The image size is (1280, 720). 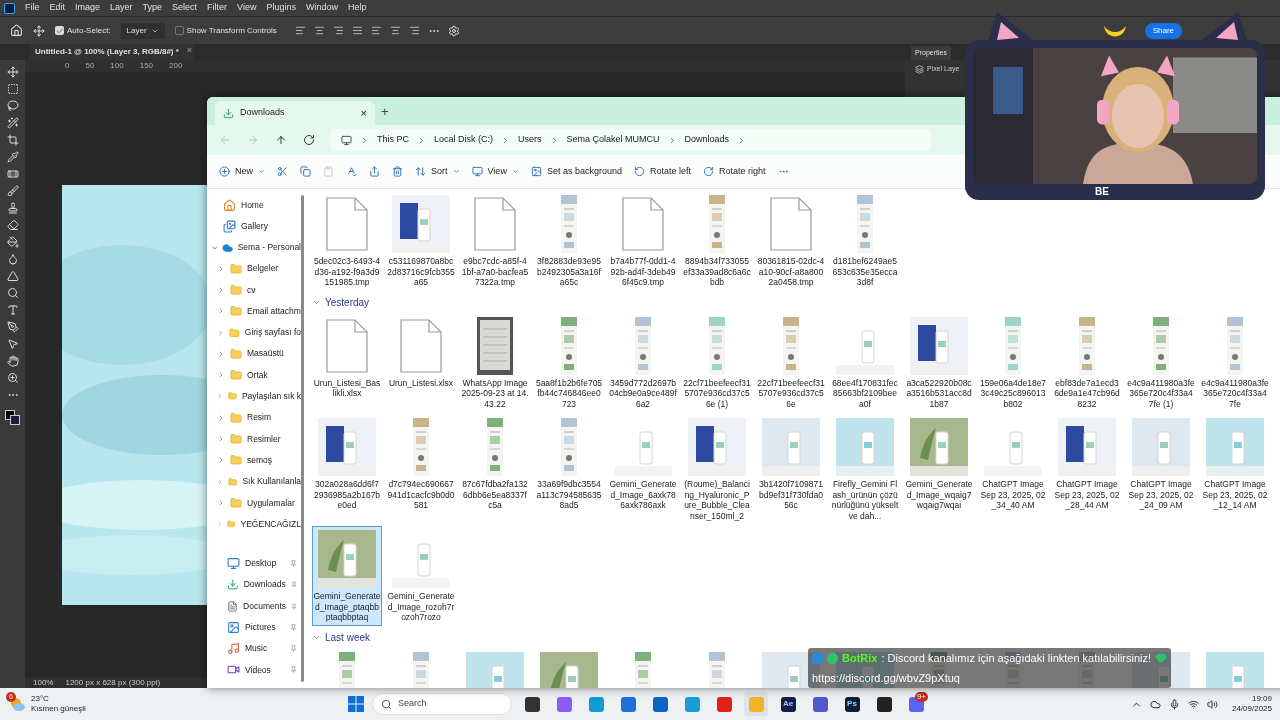 I want to click on thumbnail-tile: 3b1420f7109871bd9ef31f730fda056c, so click(x=791, y=464).